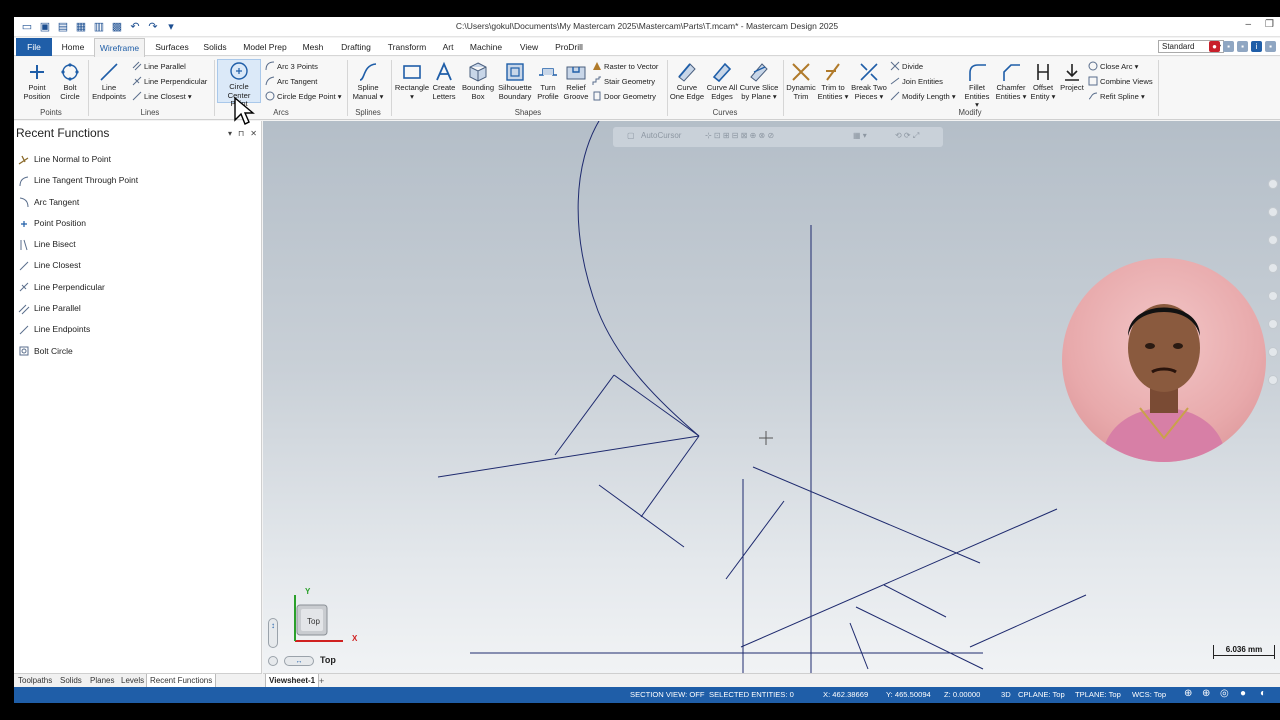 This screenshot has height=720, width=1280. Describe the element at coordinates (916, 81) in the screenshot. I see `join-entities-button: Join Entities` at that location.